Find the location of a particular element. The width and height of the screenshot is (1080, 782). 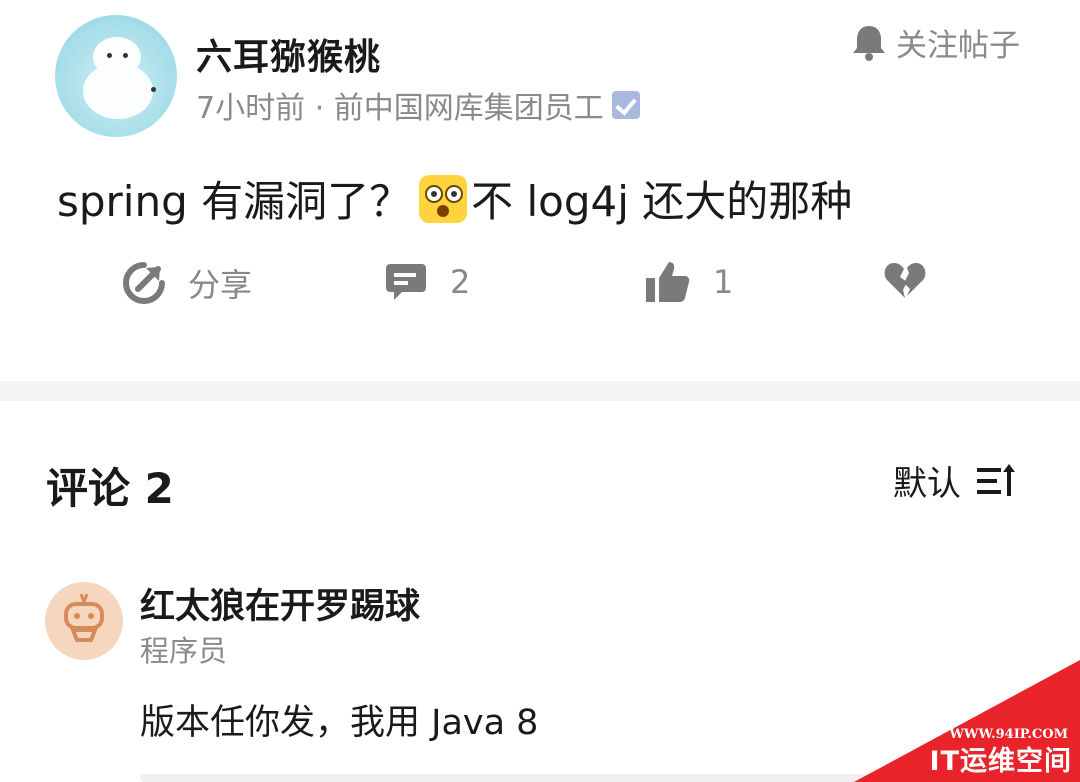

comment-icon is located at coordinates (406, 282).